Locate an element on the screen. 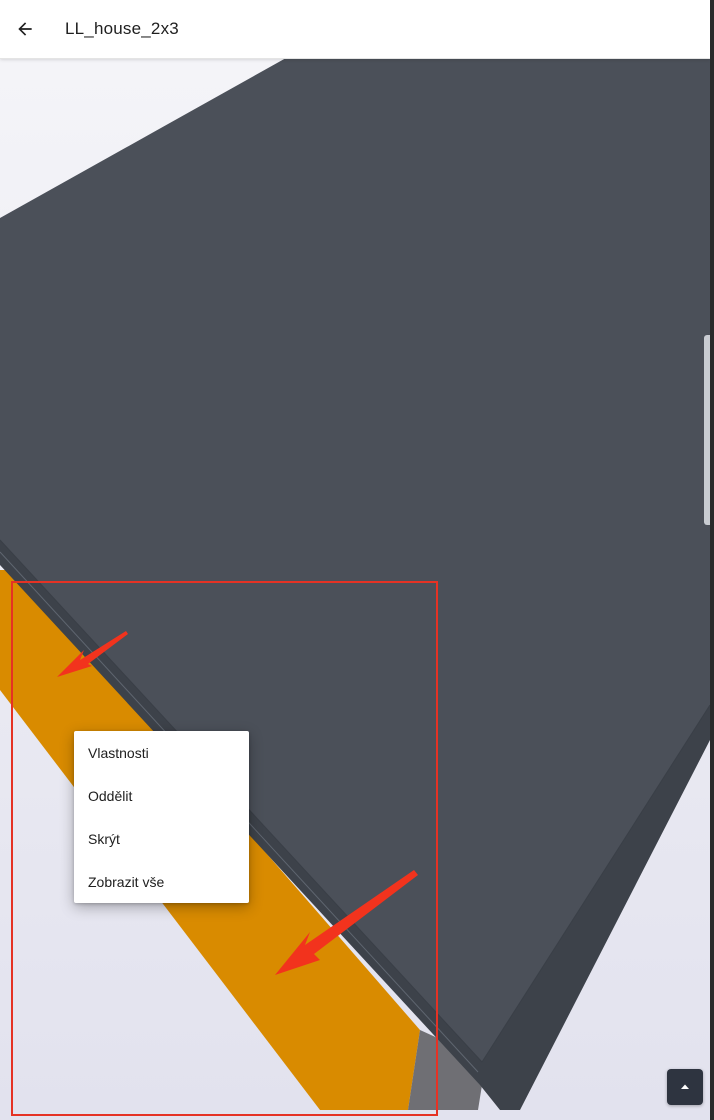 This screenshot has height=1120, width=714. menu-item-hide: Skrýt is located at coordinates (161, 838).